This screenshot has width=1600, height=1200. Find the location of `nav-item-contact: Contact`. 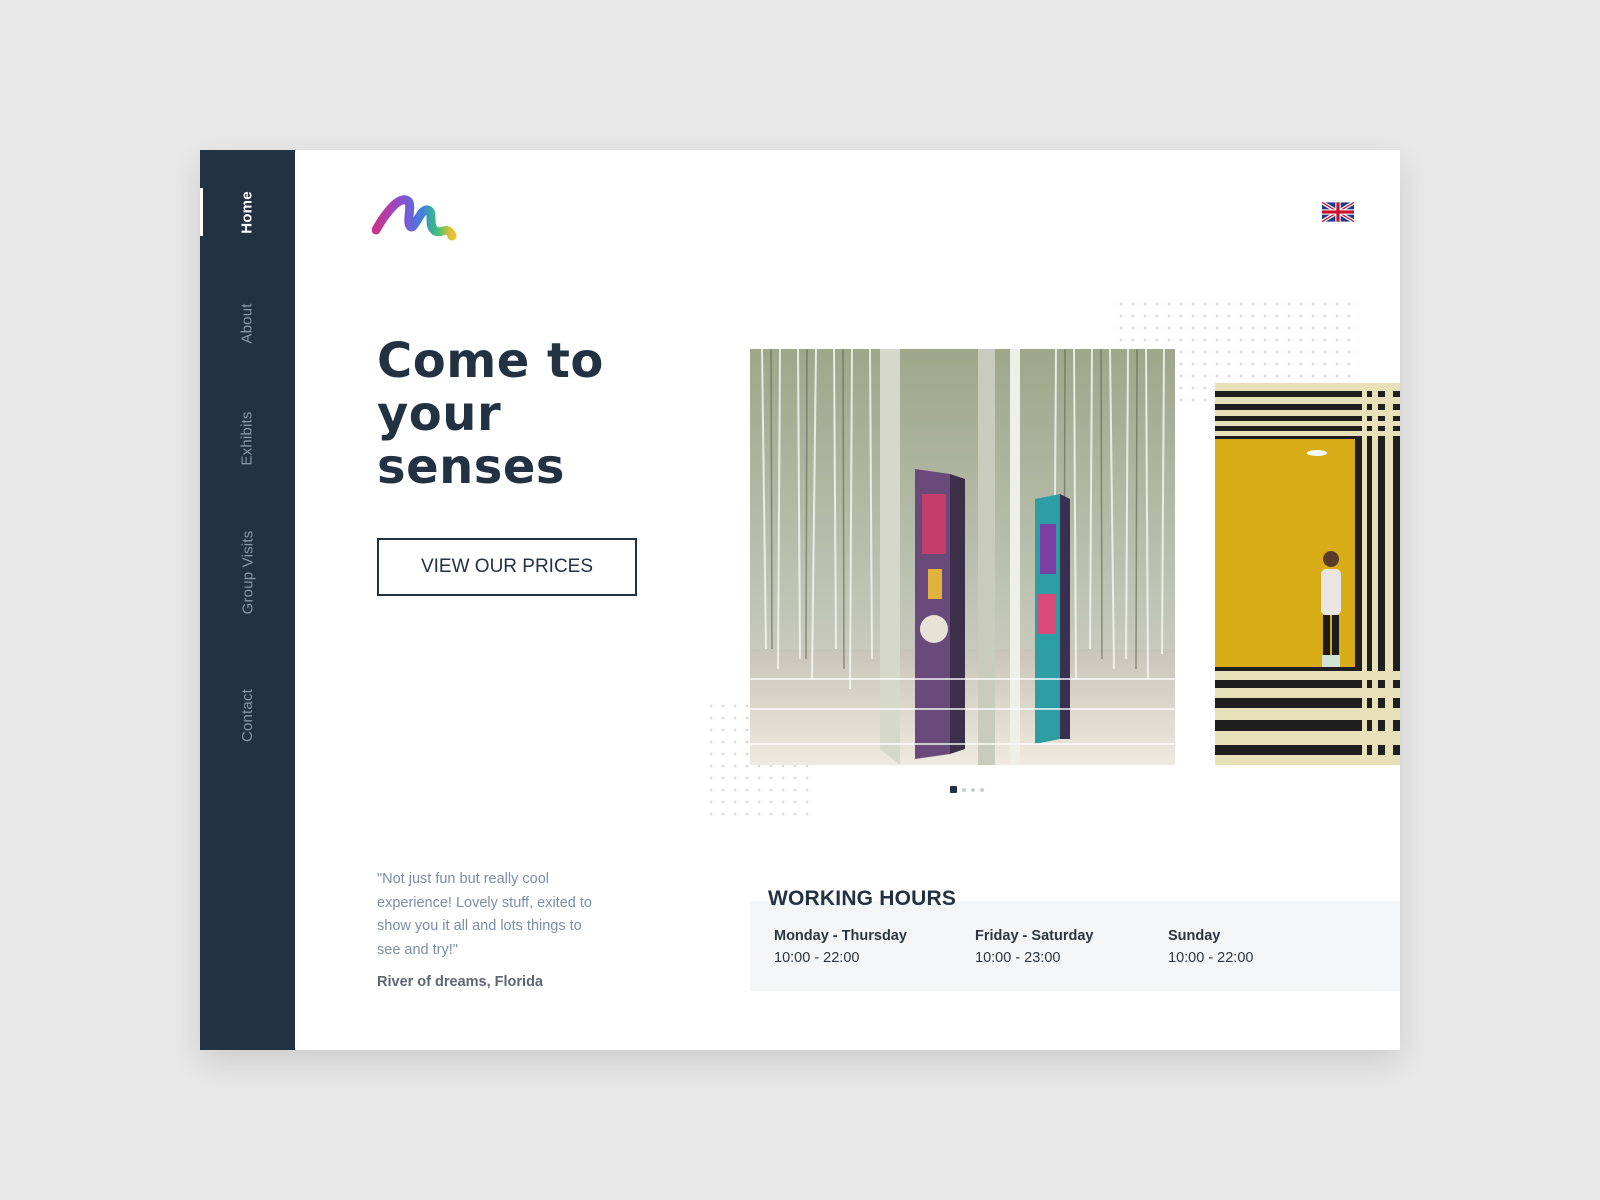

nav-item-contact: Contact is located at coordinates (247, 715).